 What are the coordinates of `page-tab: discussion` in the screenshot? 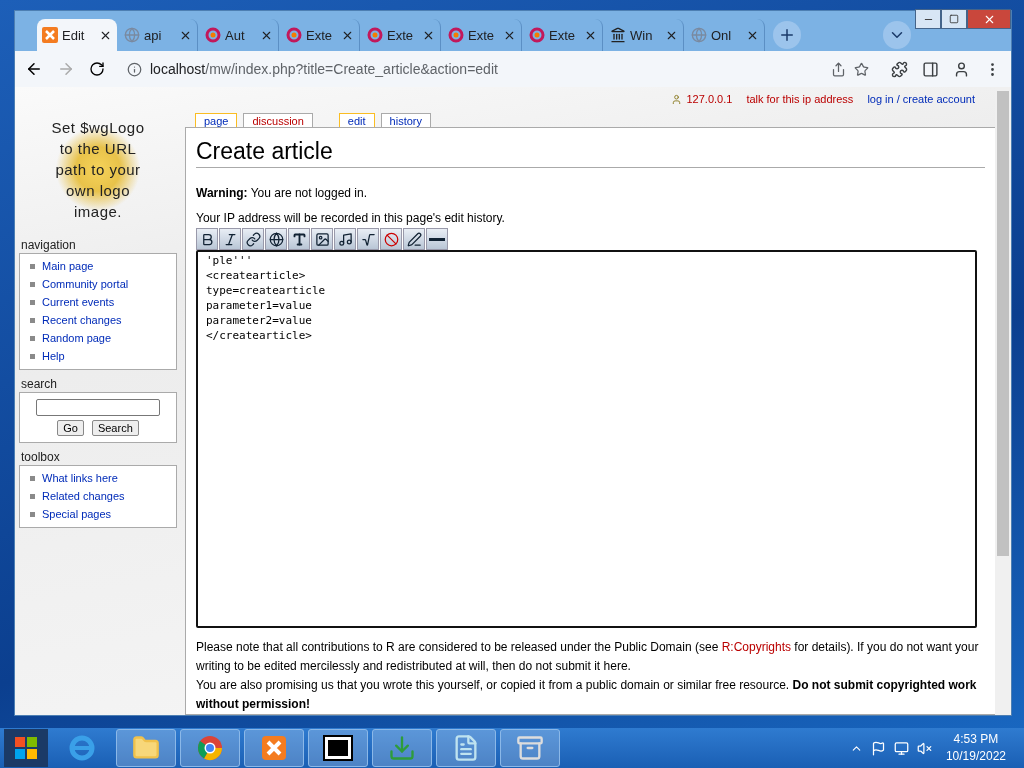 It's located at (278, 120).